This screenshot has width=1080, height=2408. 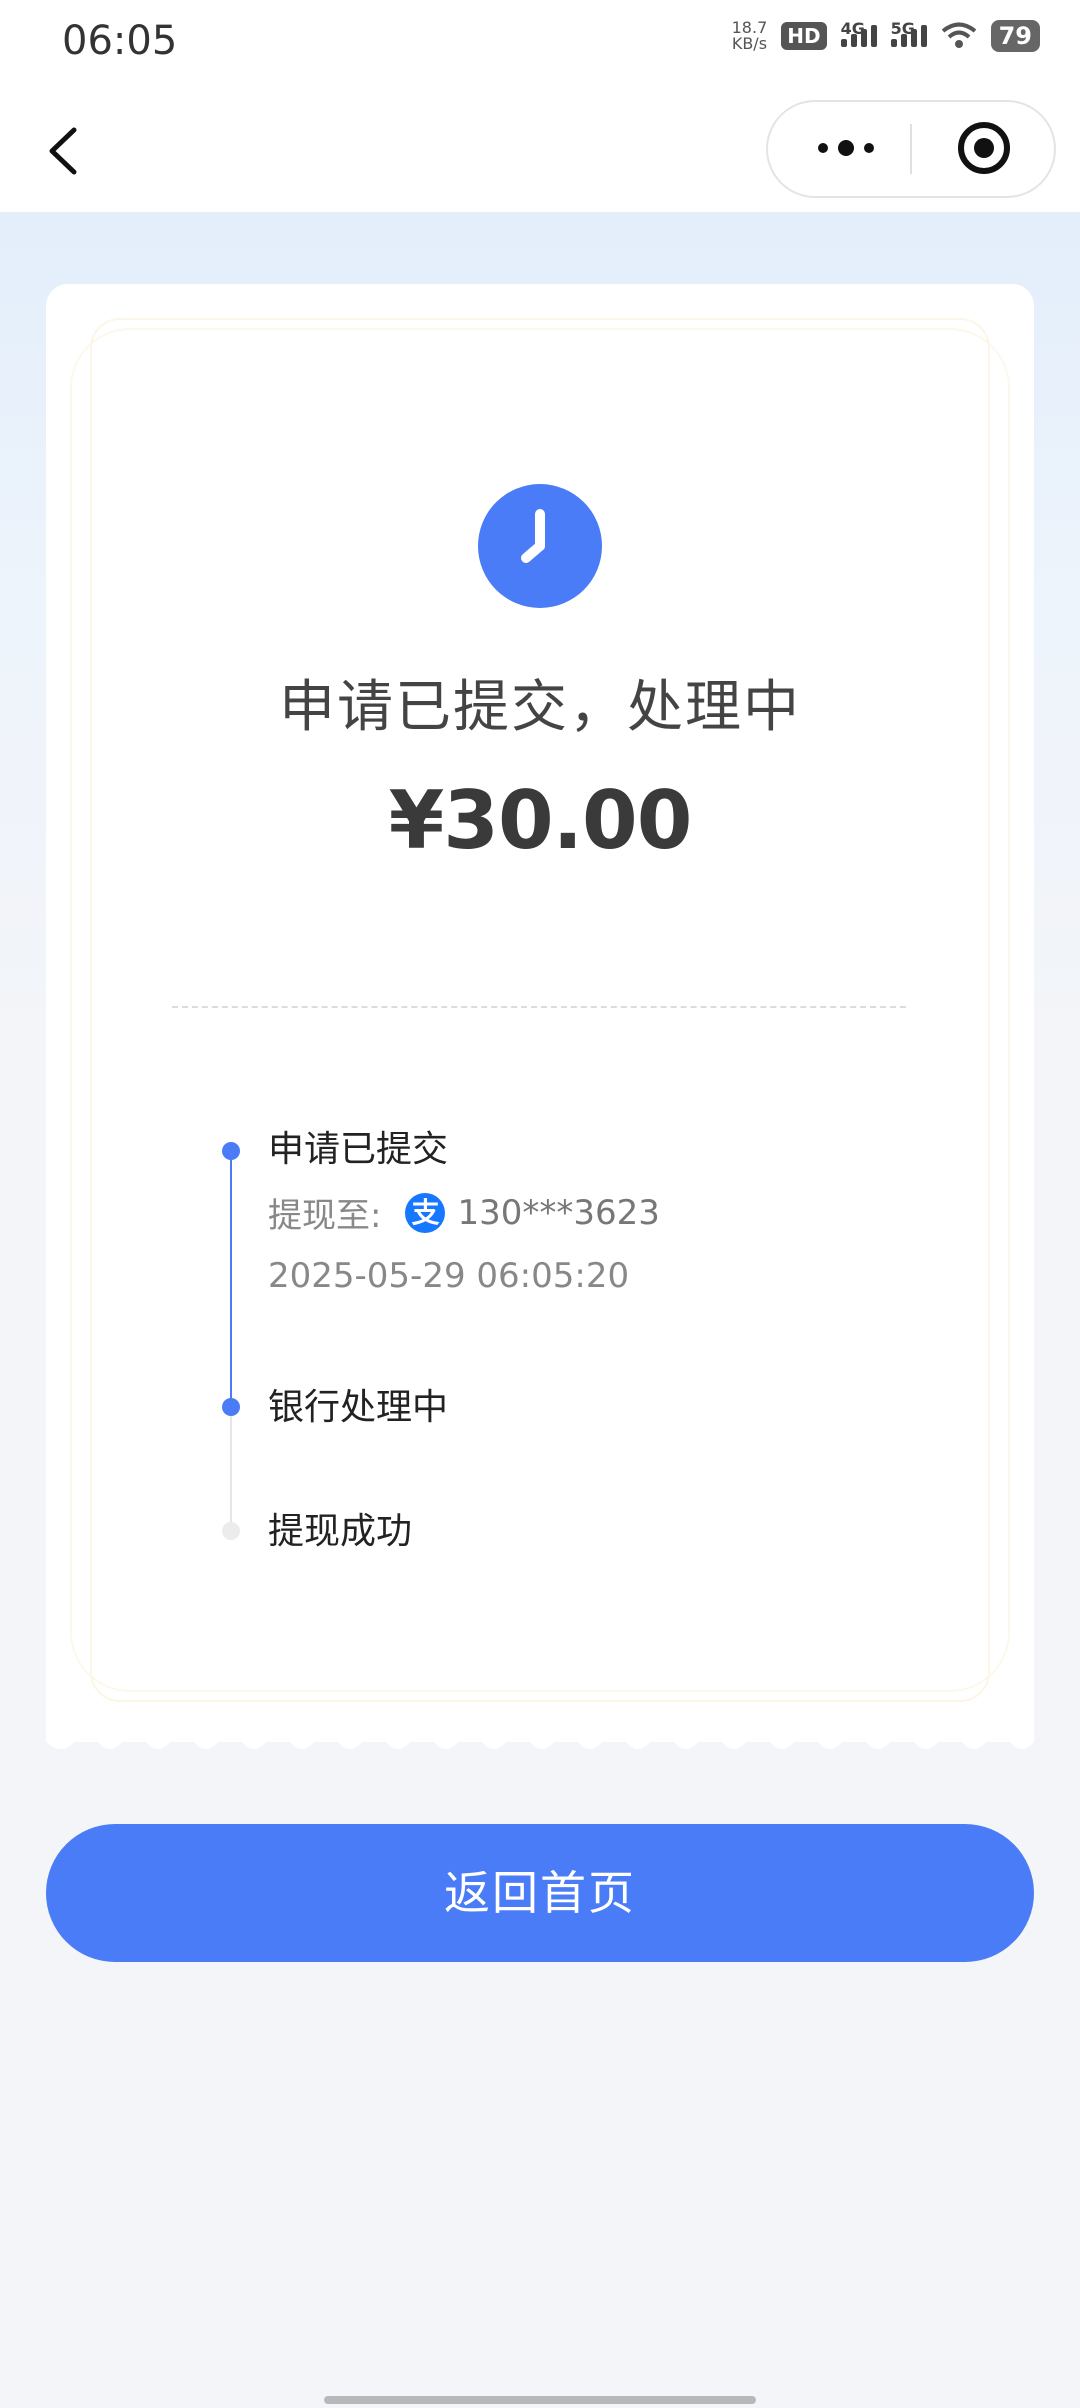 I want to click on capsule-divider, so click(x=911, y=149).